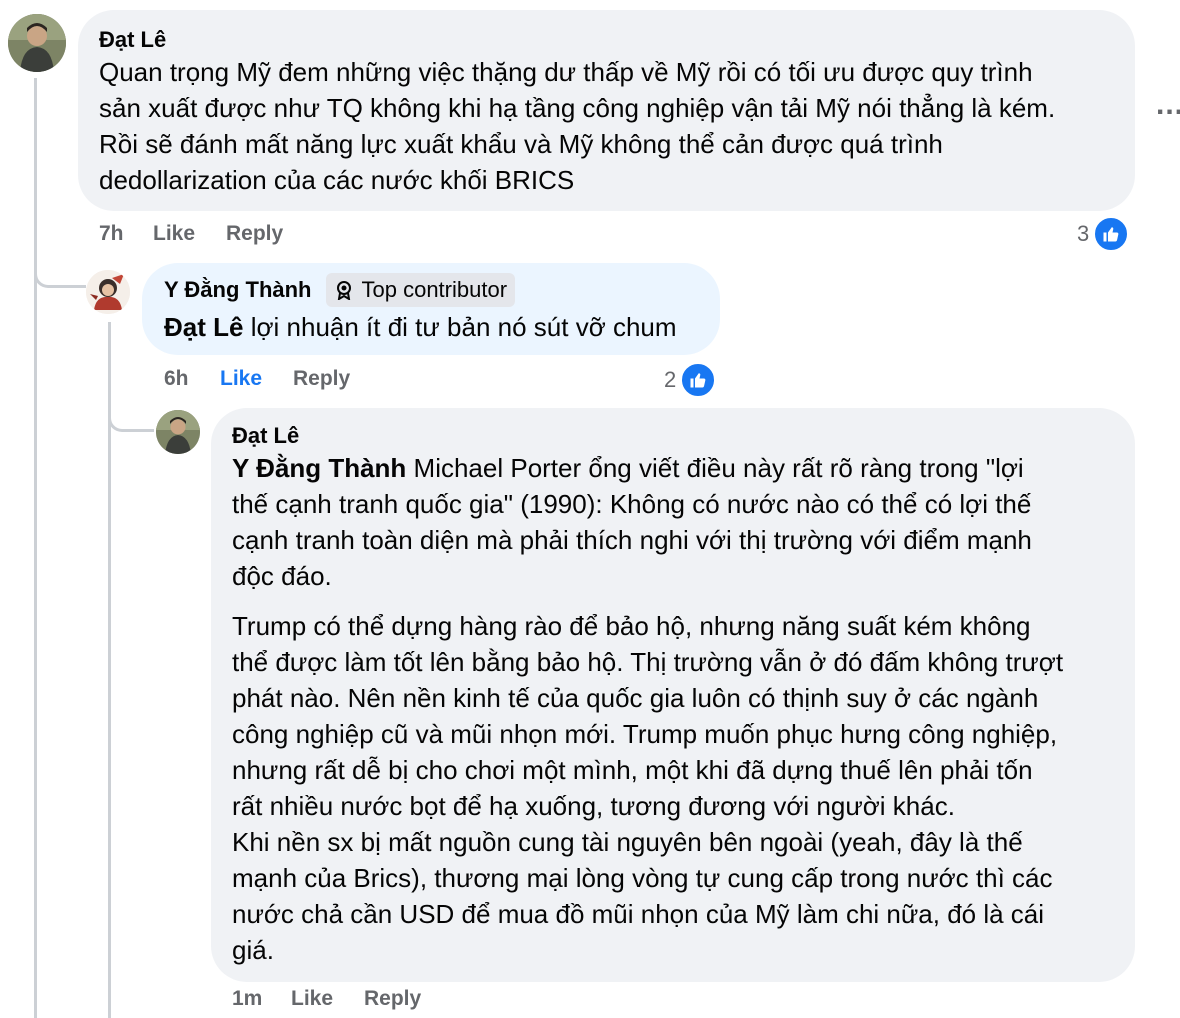 This screenshot has height=1018, width=1180. What do you see at coordinates (238, 290) in the screenshot?
I see `comment-author: Y Đằng Thành` at bounding box center [238, 290].